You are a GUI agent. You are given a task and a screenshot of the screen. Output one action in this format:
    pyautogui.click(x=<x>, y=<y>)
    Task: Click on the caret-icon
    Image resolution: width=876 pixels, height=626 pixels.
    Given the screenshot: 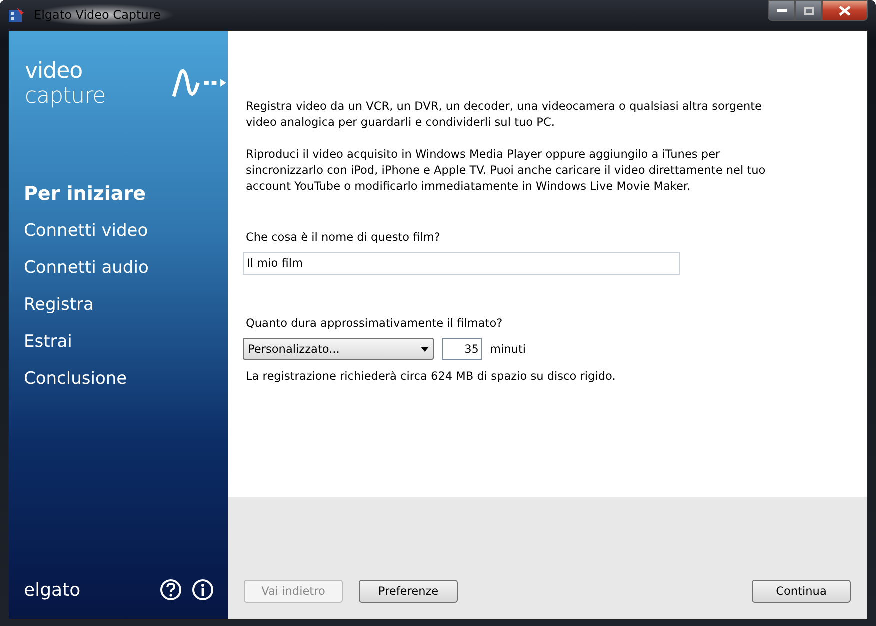 What is the action you would take?
    pyautogui.click(x=425, y=349)
    